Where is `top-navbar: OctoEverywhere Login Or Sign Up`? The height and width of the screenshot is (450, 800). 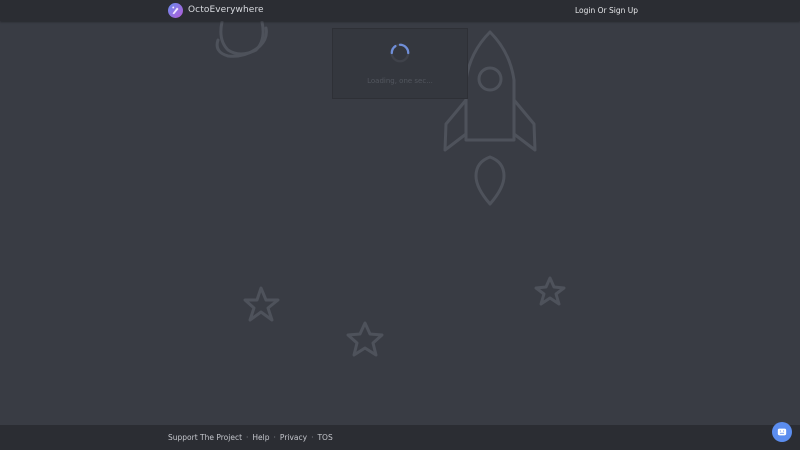 top-navbar: OctoEverywhere Login Or Sign Up is located at coordinates (400, 10).